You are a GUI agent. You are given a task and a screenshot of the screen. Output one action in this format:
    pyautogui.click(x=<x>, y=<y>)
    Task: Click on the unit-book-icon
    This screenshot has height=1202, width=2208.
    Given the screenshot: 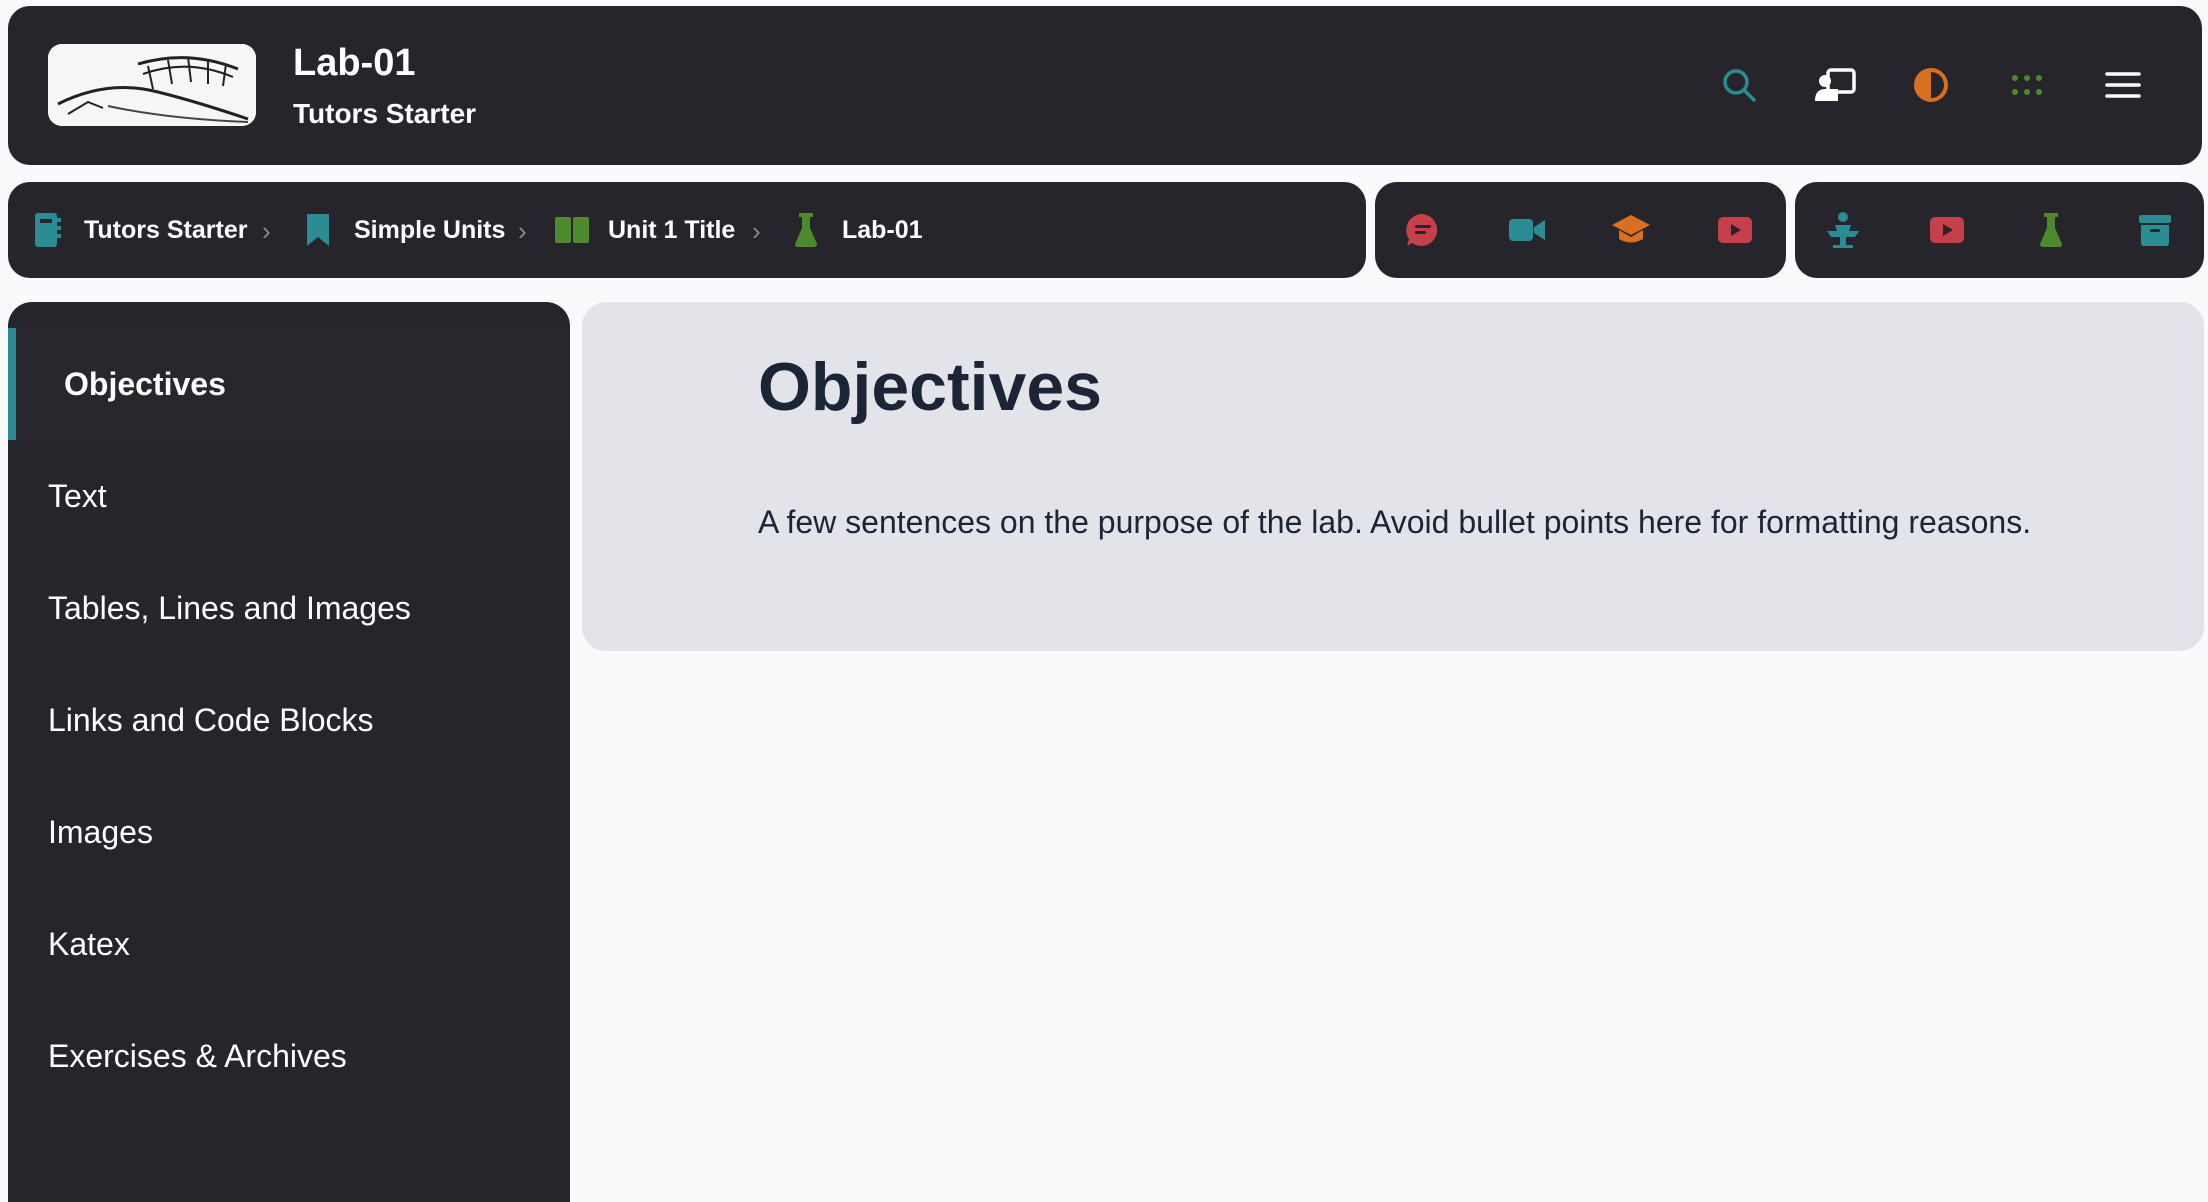 What is the action you would take?
    pyautogui.click(x=572, y=230)
    